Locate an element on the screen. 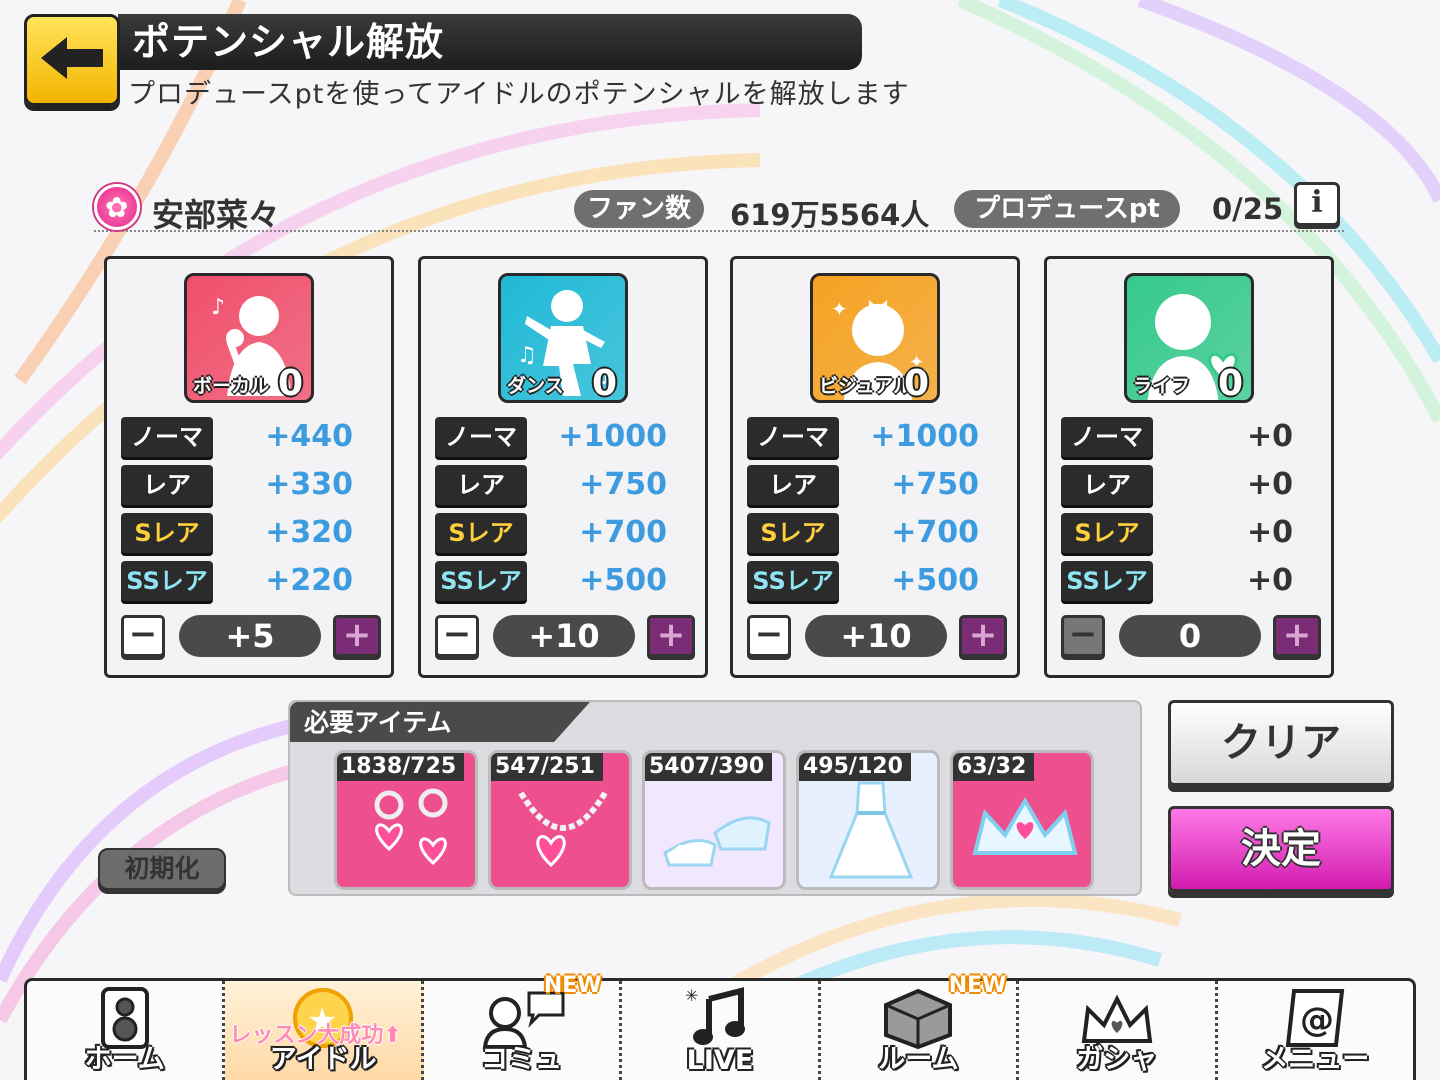  rarity-row: ノーマル +0 is located at coordinates (1192, 454).